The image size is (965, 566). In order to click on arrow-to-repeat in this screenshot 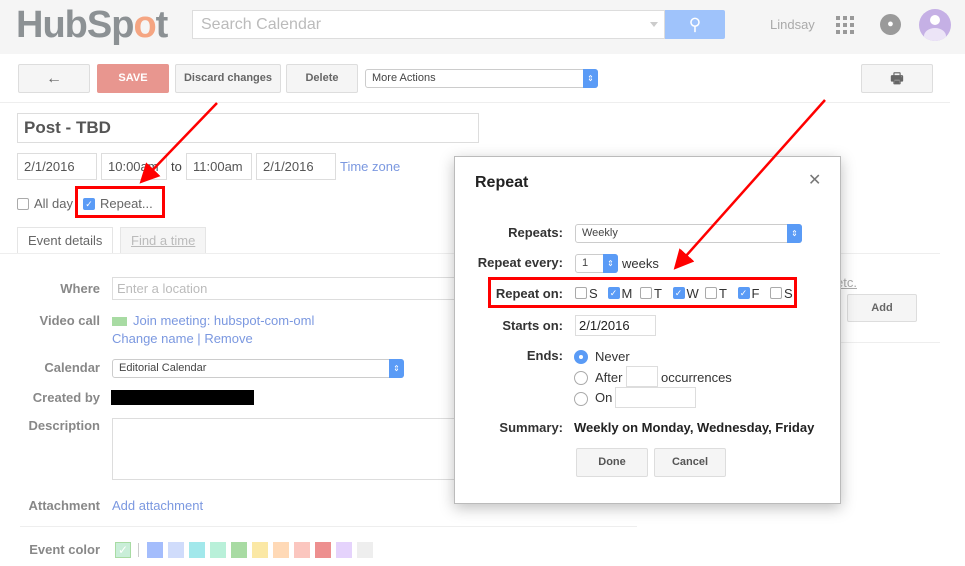, I will do `click(178, 143)`.